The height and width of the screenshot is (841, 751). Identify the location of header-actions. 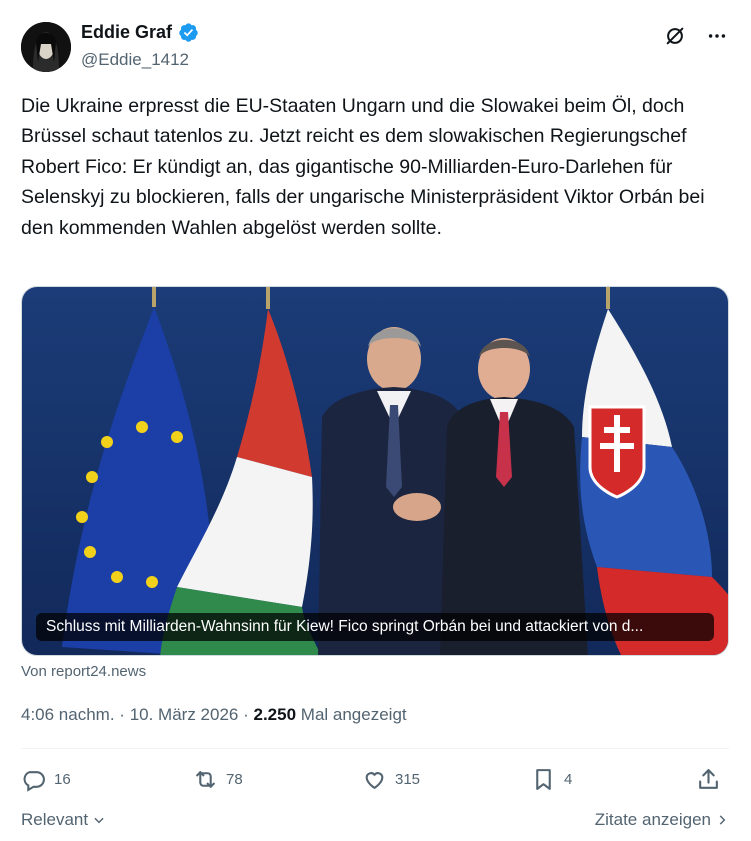
(696, 36).